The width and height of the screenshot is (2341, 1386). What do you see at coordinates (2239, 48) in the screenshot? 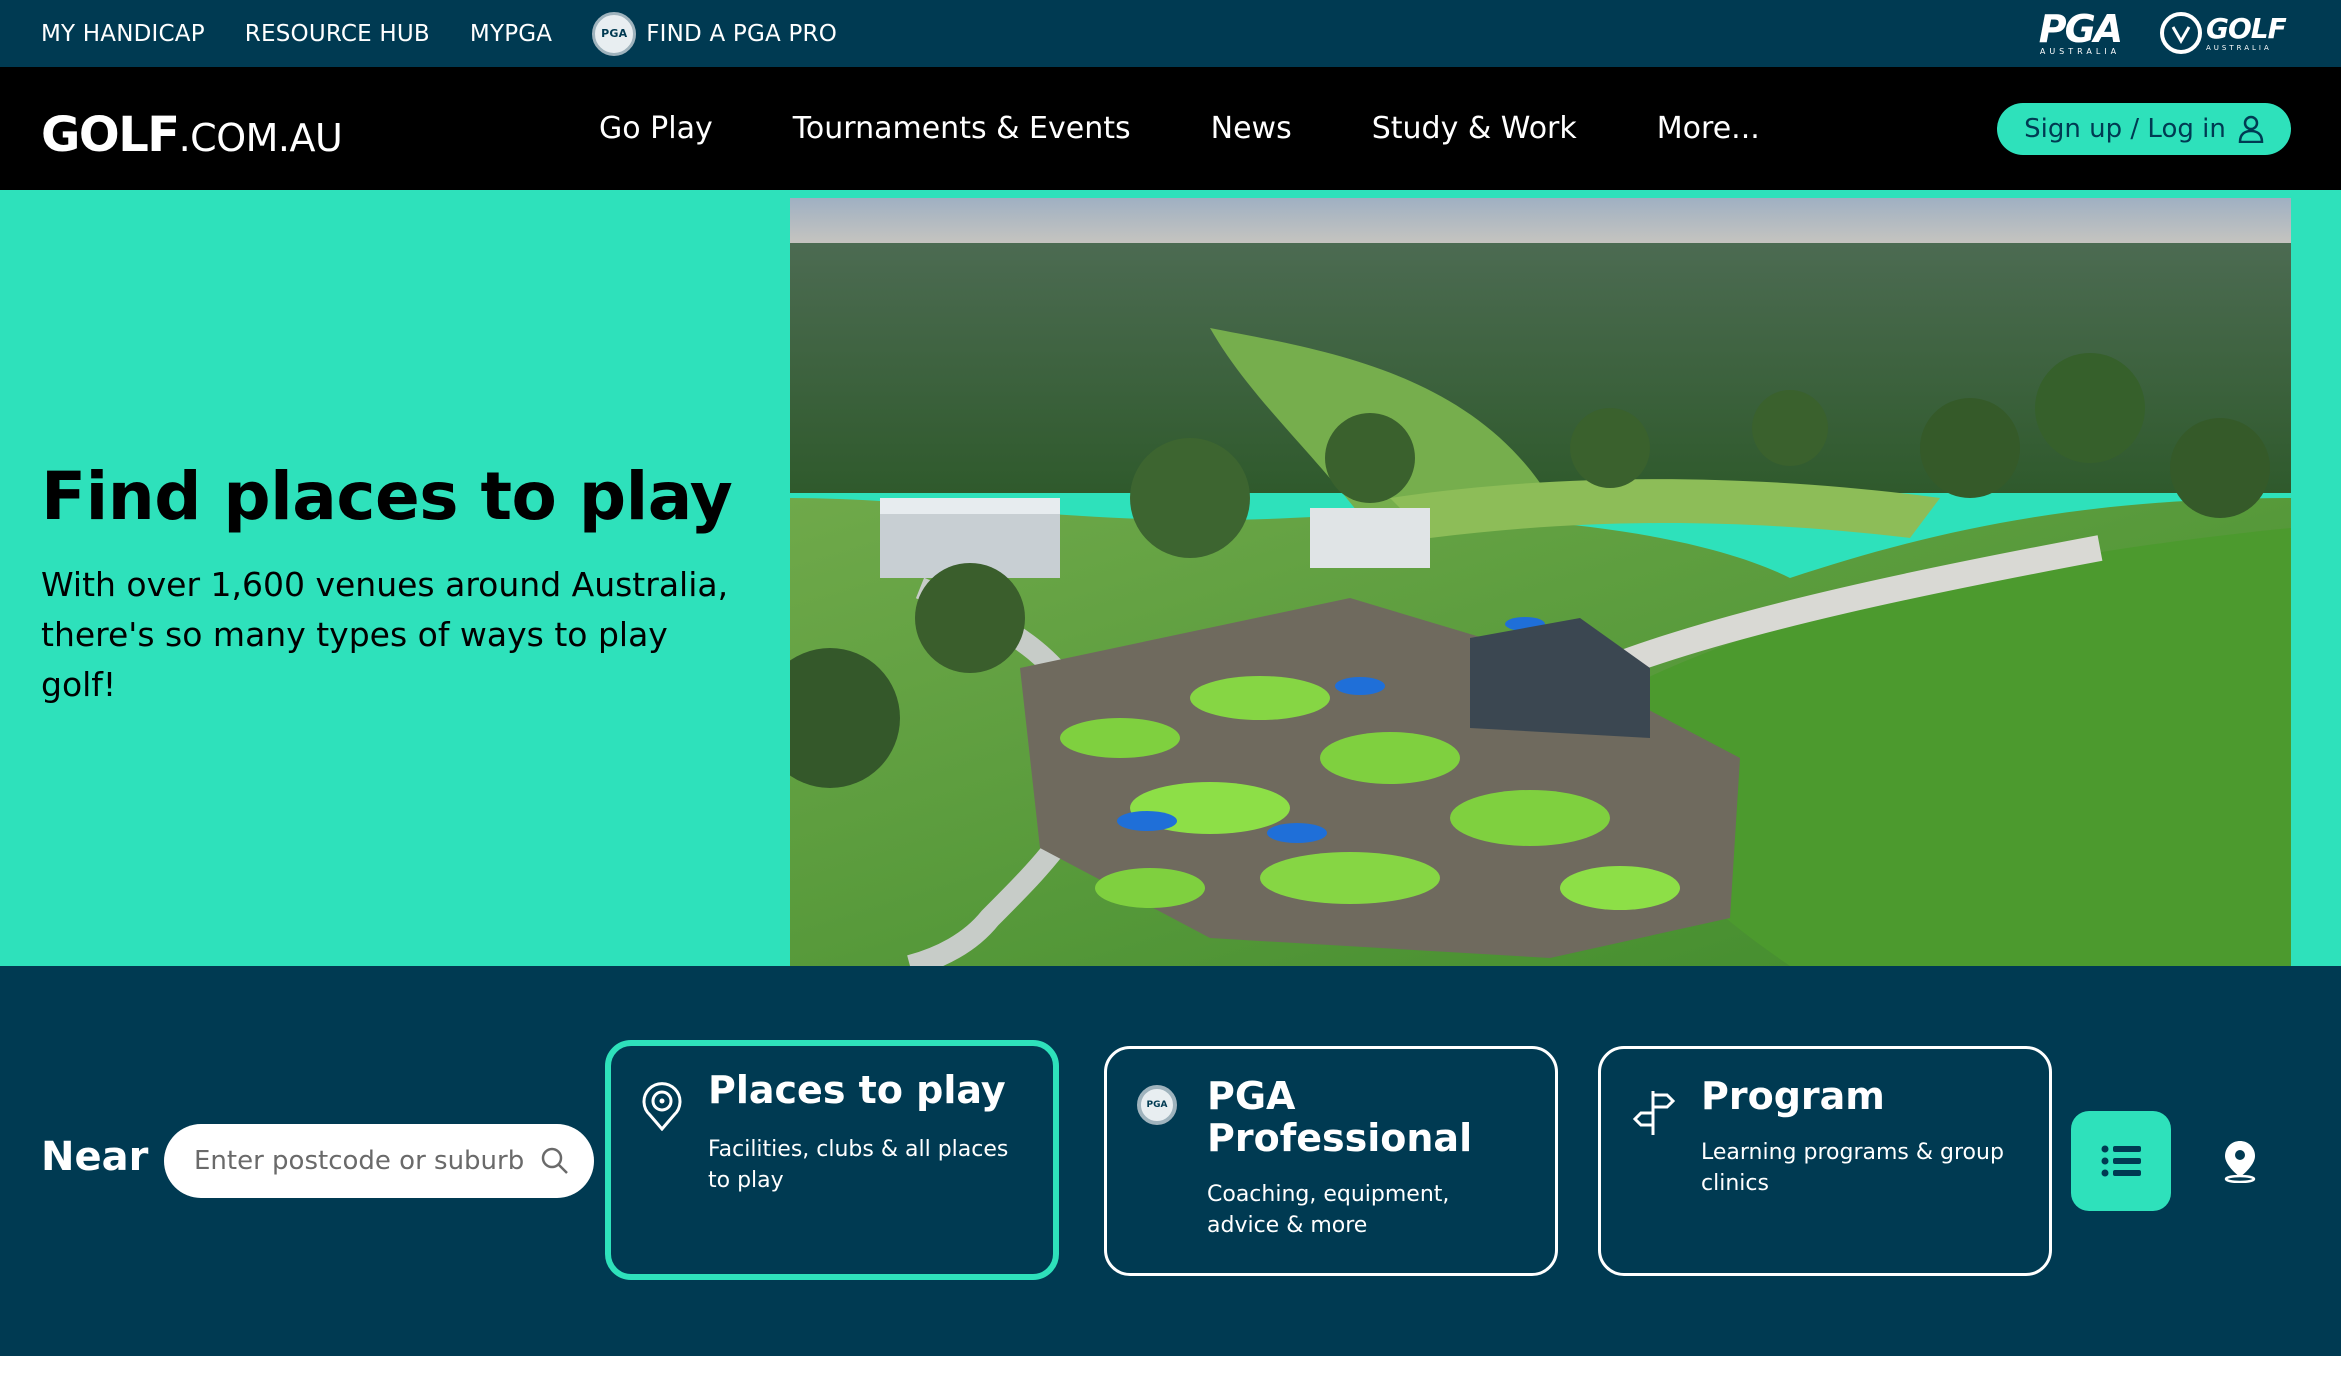
I see `golf-australia-logo-tagline: AUSTRALIA` at bounding box center [2239, 48].